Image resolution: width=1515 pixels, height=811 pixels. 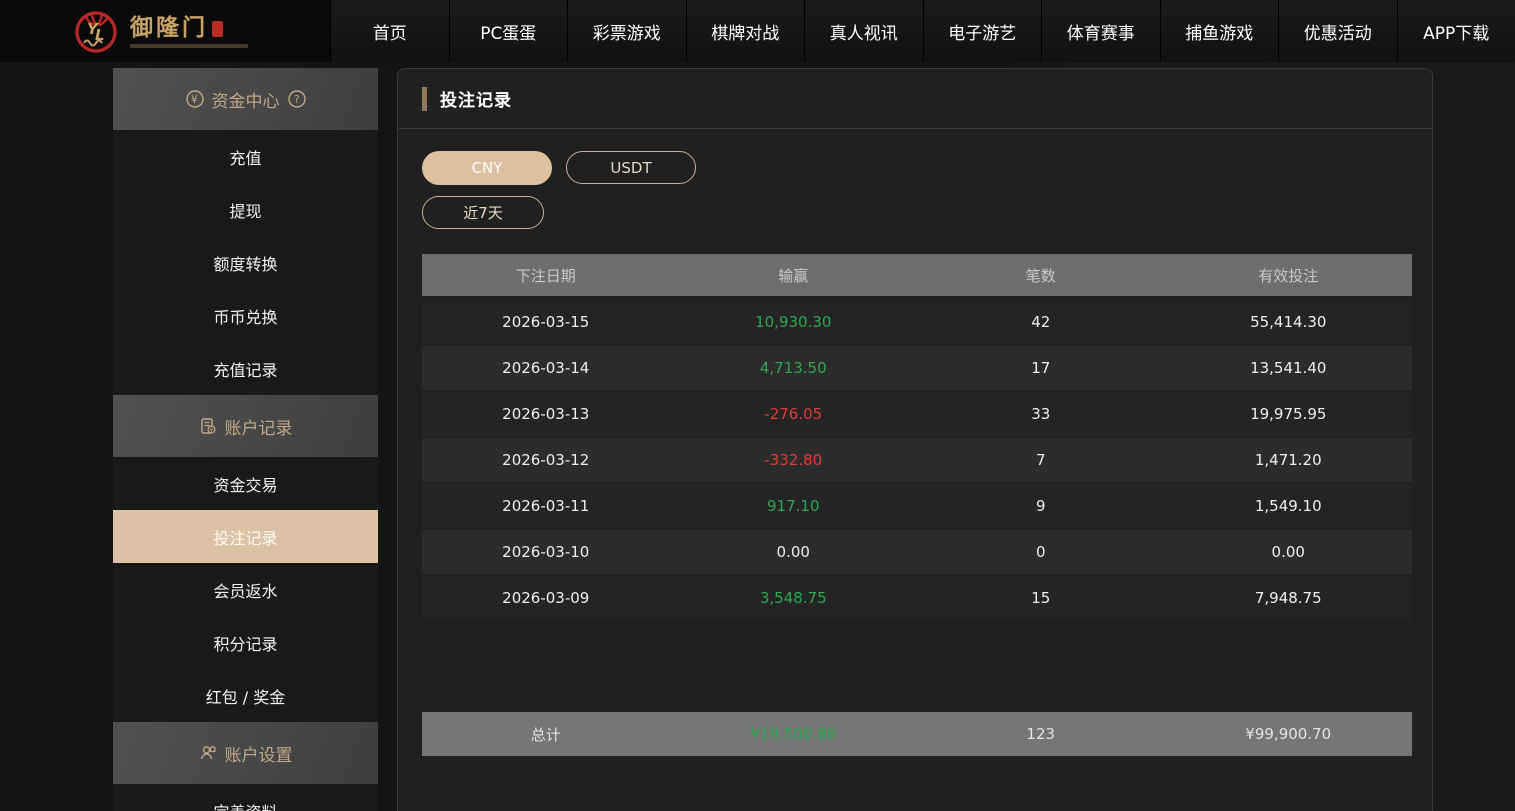 I want to click on page-title: 投注记录, so click(x=476, y=101).